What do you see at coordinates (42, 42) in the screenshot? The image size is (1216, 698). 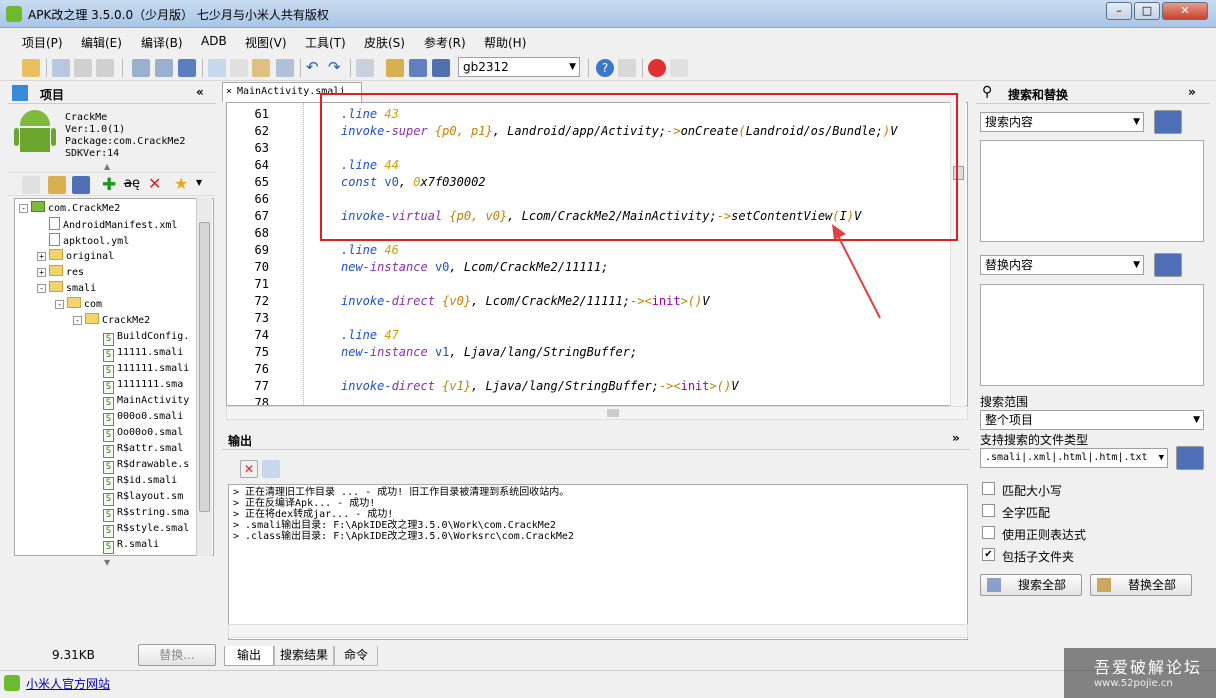 I see `menu-project: 项目(P)` at bounding box center [42, 42].